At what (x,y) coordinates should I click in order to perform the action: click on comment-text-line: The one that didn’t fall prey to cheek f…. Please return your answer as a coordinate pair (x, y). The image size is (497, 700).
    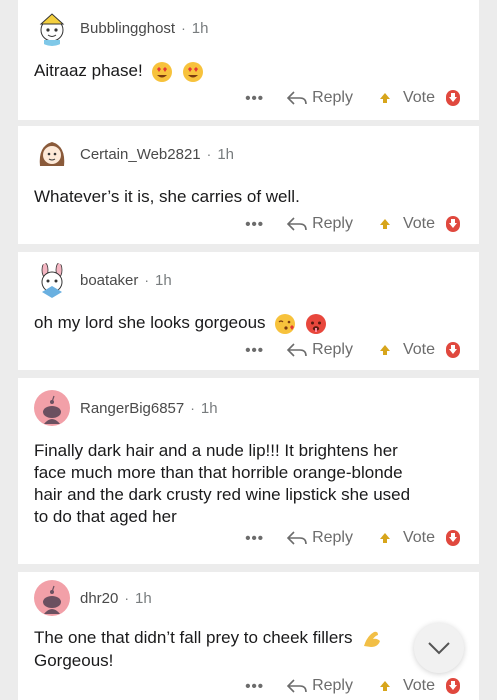
    Looking at the image, I should click on (246, 638).